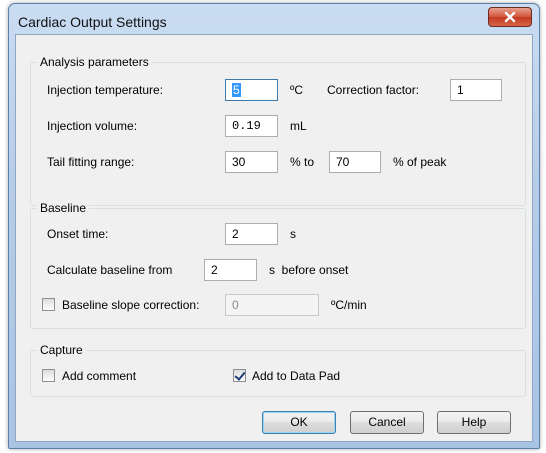 This screenshot has width=546, height=453. What do you see at coordinates (94, 62) in the screenshot?
I see `analysis-parameters-label: Analysis parameters` at bounding box center [94, 62].